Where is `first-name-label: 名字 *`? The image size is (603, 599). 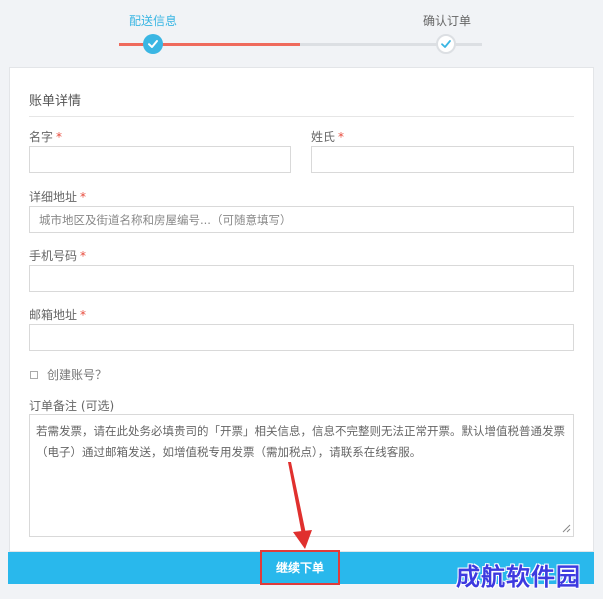 first-name-label: 名字 * is located at coordinates (46, 137).